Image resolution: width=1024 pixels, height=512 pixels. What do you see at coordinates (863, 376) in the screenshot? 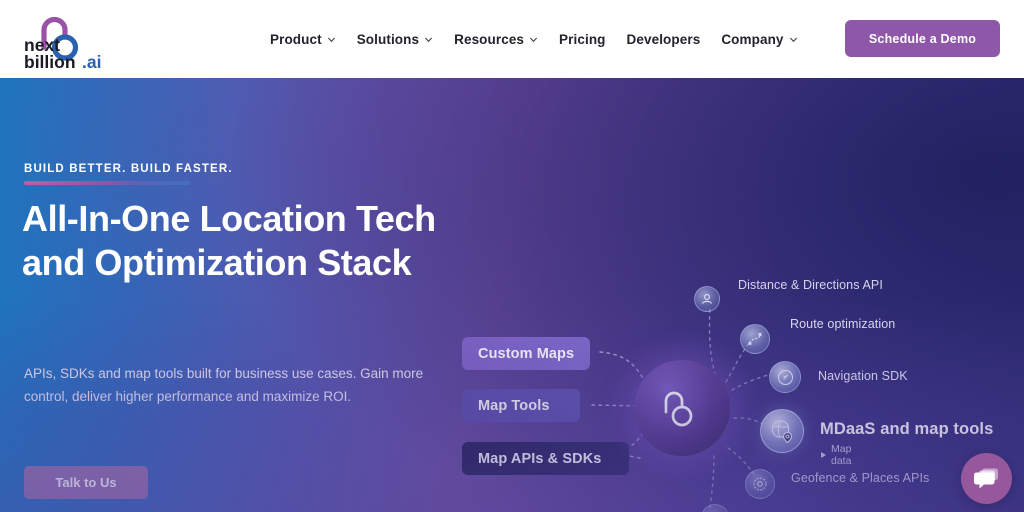
I see `node-label: Navigation SDK` at bounding box center [863, 376].